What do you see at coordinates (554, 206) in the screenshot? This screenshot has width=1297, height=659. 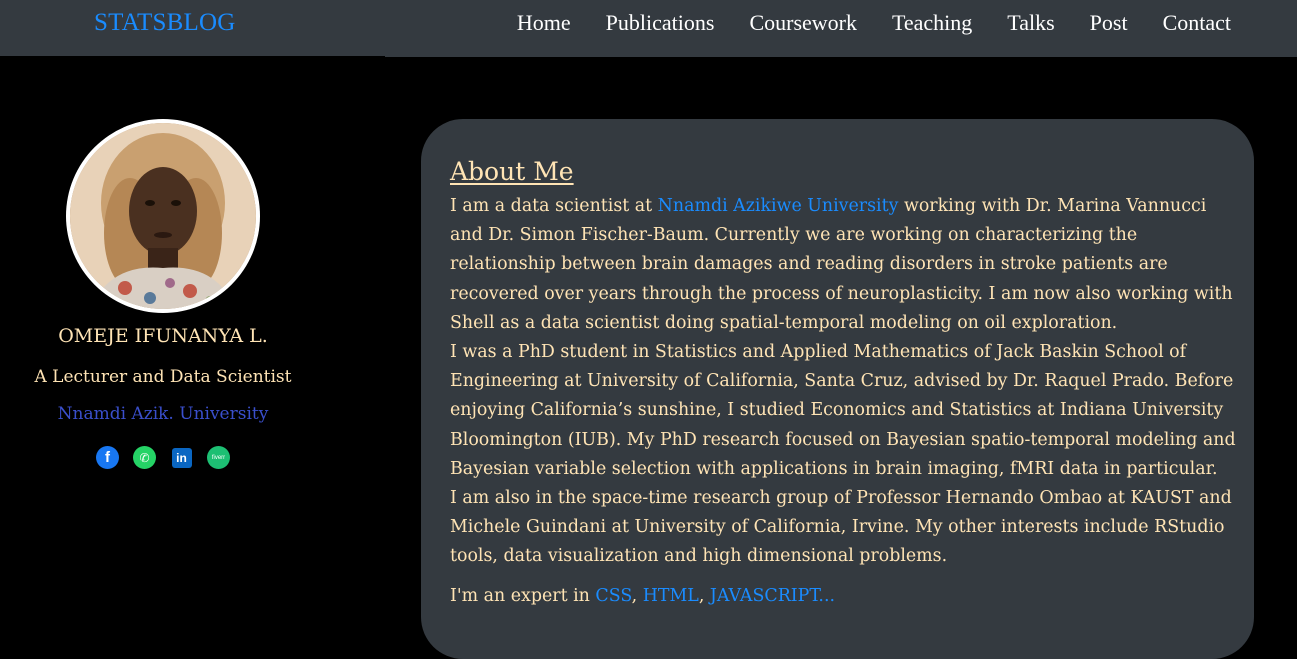 I see `about-p1-text-start: I am a data scientist at` at bounding box center [554, 206].